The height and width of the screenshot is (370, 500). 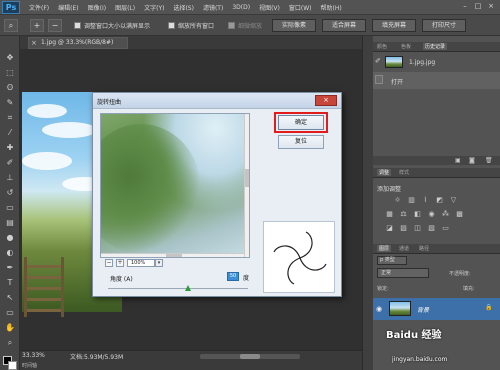 I want to click on minimize-button: –, so click(x=465, y=6).